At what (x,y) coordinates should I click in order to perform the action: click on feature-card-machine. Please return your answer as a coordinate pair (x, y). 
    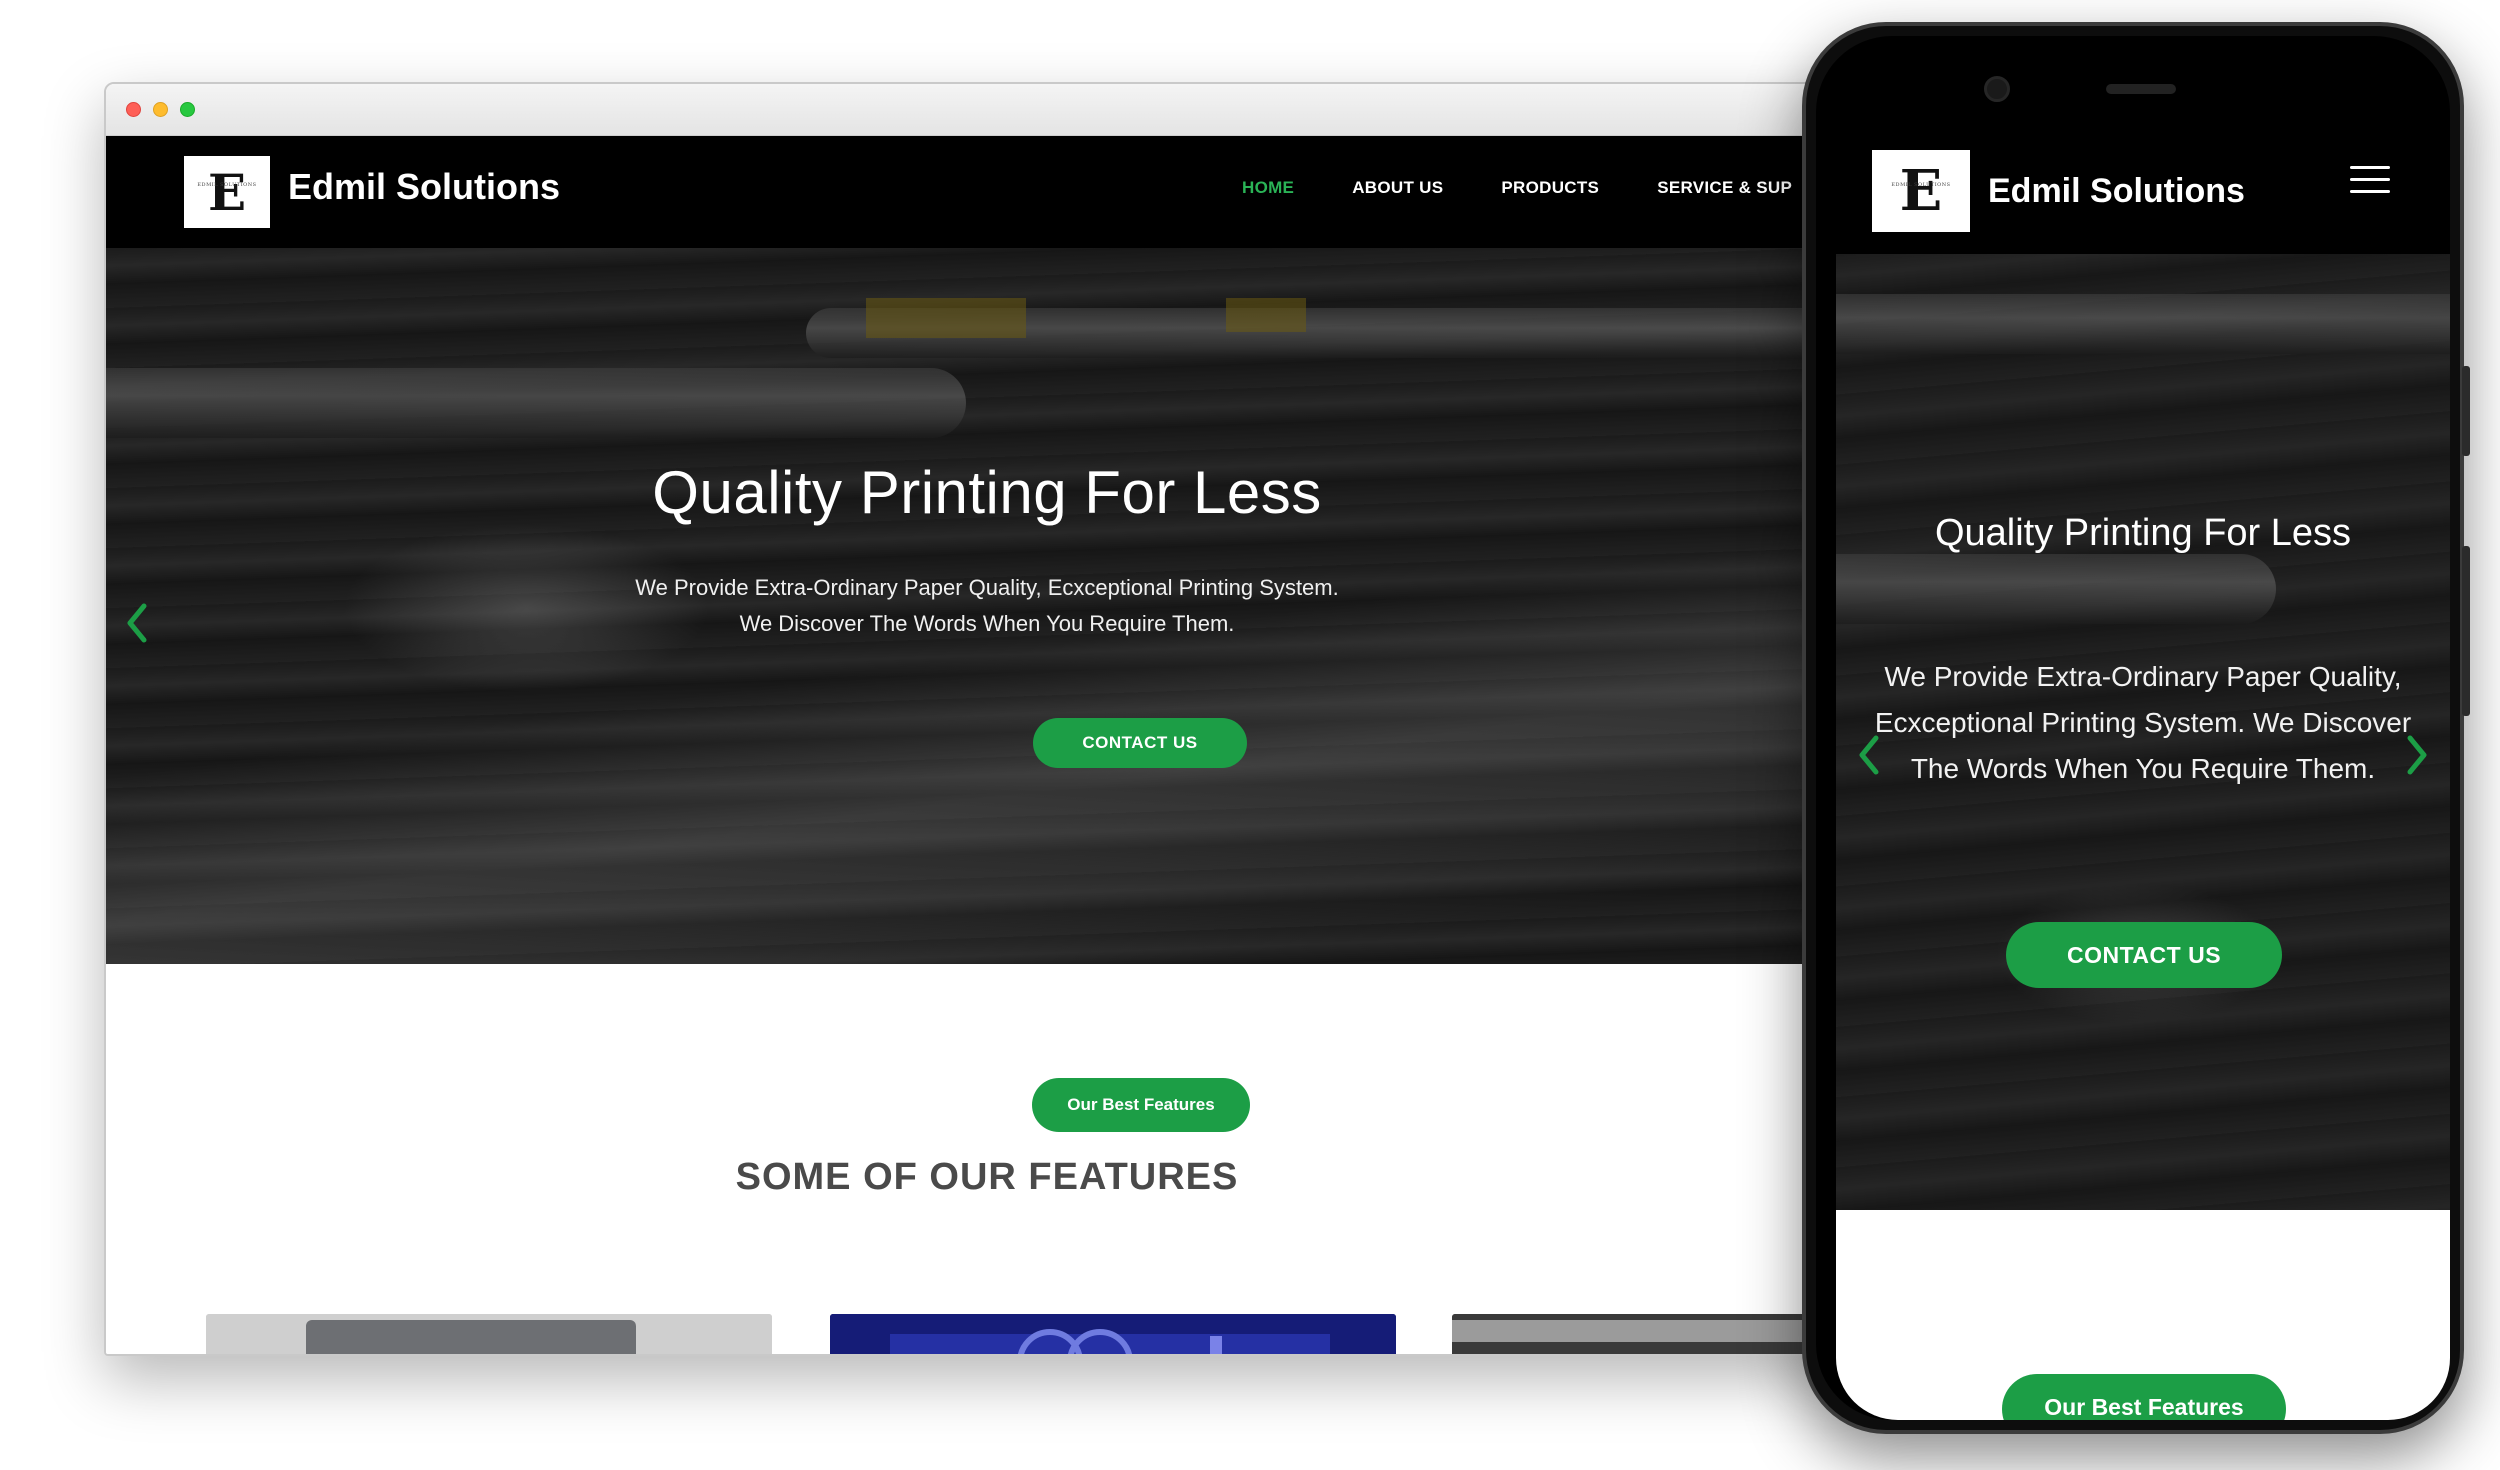
    Looking at the image, I should click on (1113, 1334).